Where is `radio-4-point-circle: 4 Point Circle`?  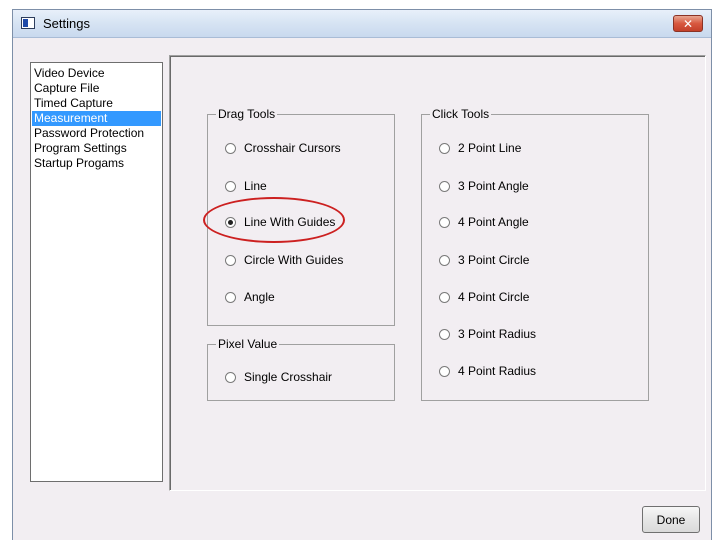
radio-4-point-circle: 4 Point Circle is located at coordinates (484, 297).